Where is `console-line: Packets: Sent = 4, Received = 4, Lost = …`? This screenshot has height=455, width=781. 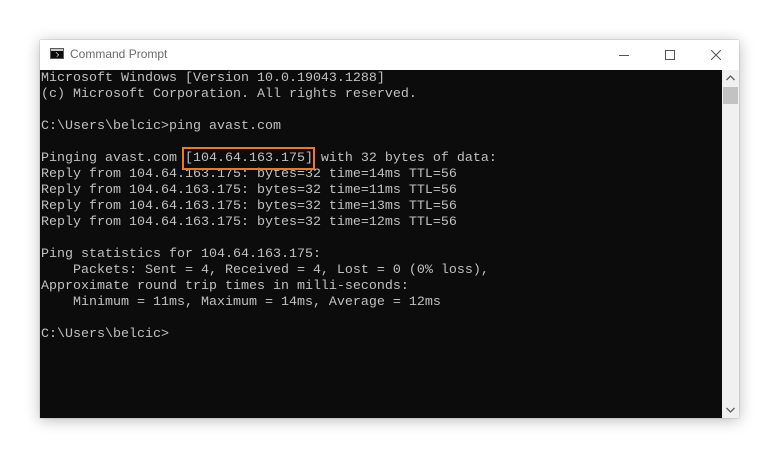
console-line: Packets: Sent = 4, Received = 4, Lost = … is located at coordinates (265, 270).